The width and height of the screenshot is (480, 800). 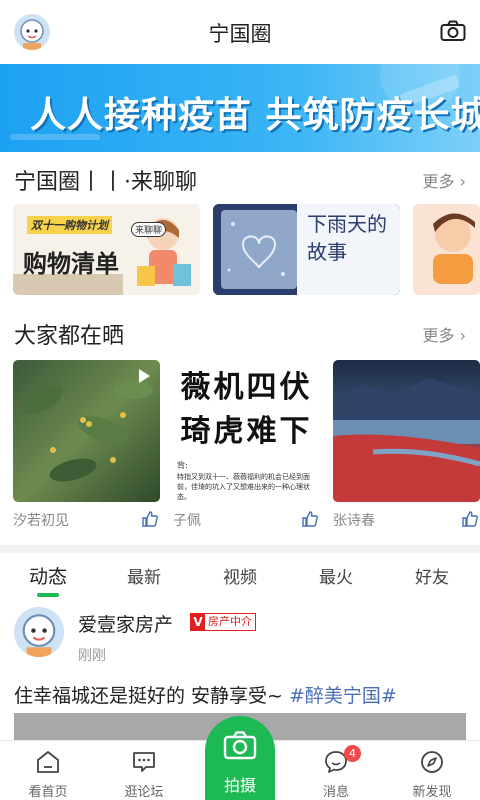 What do you see at coordinates (432, 792) in the screenshot?
I see `nav-discover-label: 新发现` at bounding box center [432, 792].